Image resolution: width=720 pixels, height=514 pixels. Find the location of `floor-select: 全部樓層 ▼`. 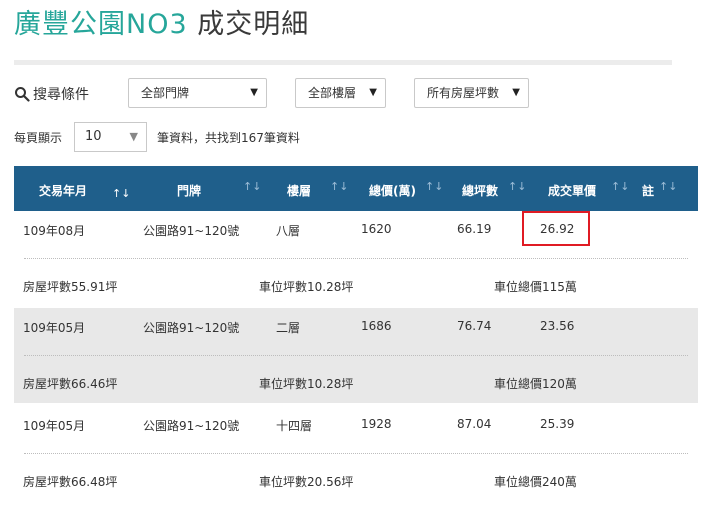

floor-select: 全部樓層 ▼ is located at coordinates (340, 93).